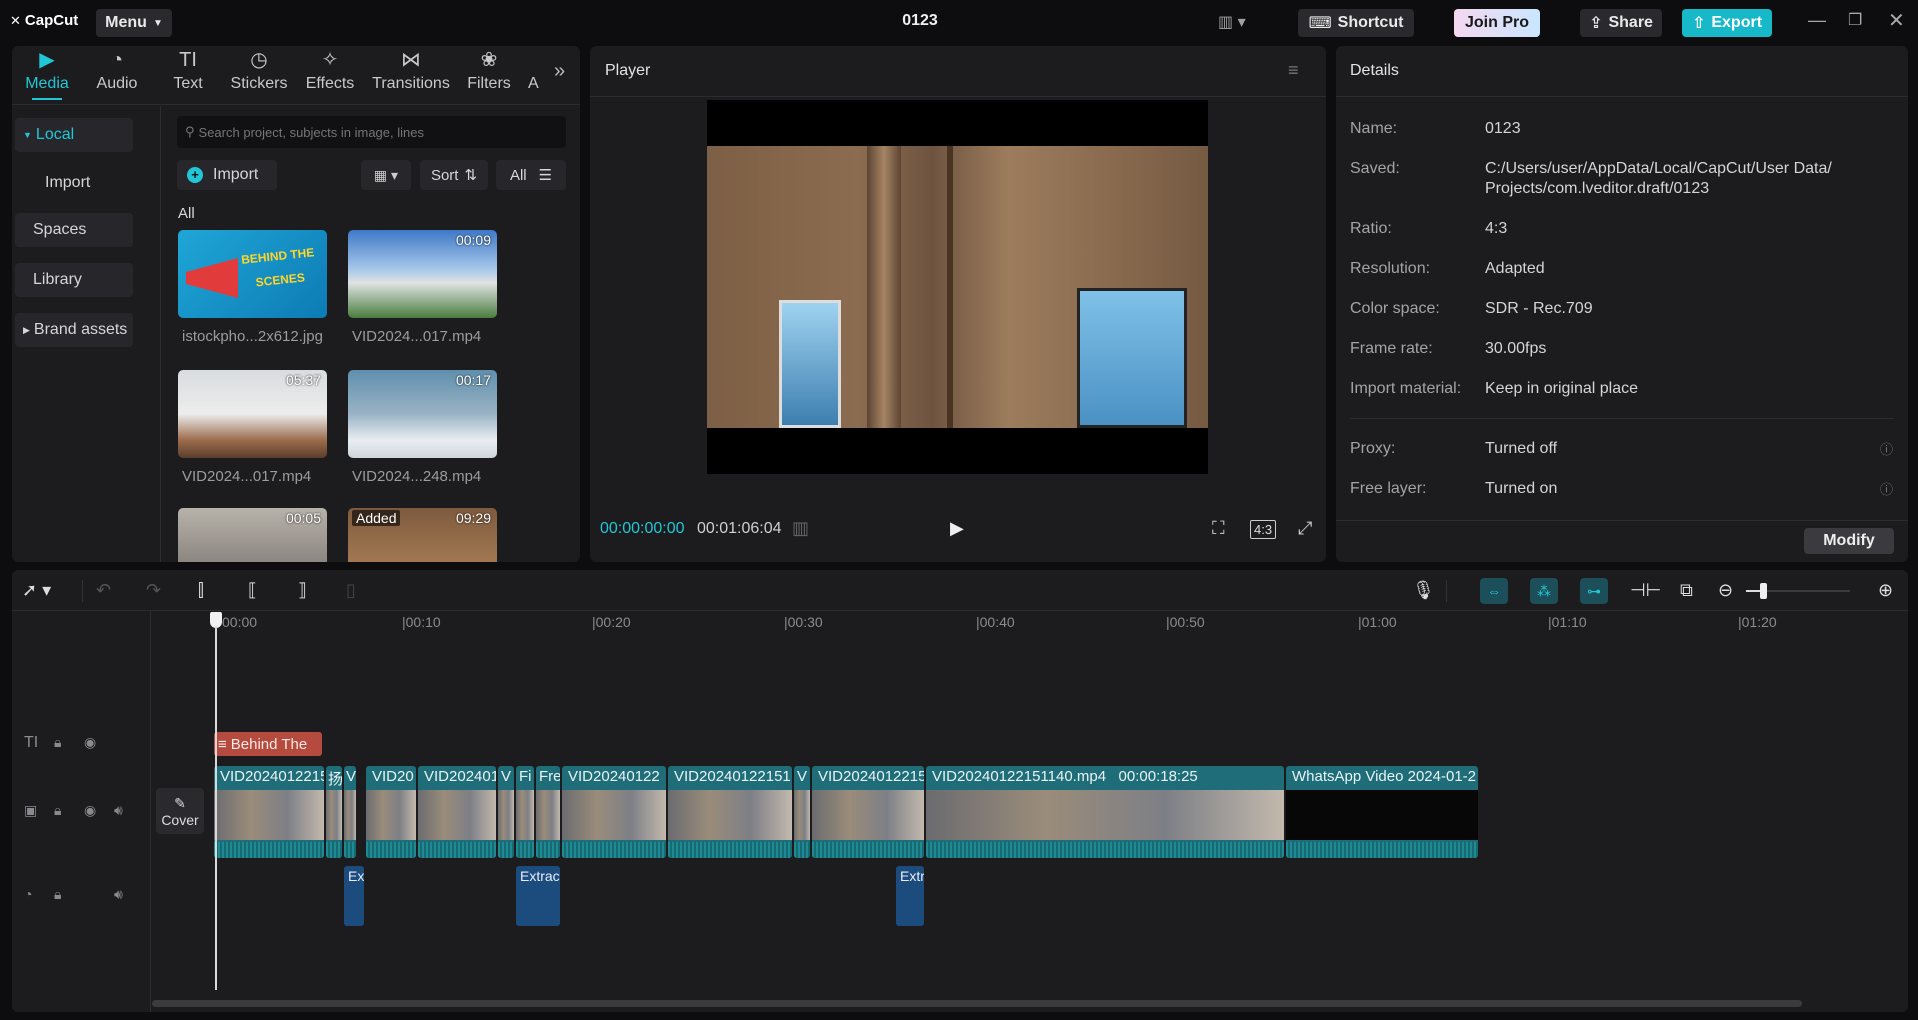  Describe the element at coordinates (1645, 590) in the screenshot. I see `preview-axis-icon: ⊣⊢` at that location.